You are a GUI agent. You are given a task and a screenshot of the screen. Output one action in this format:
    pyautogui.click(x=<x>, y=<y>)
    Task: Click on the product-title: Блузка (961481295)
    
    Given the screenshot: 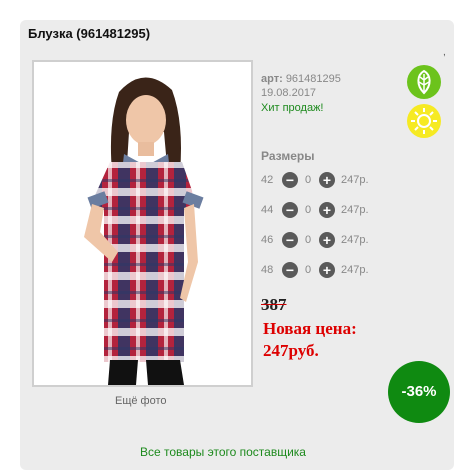 What is the action you would take?
    pyautogui.click(x=89, y=33)
    